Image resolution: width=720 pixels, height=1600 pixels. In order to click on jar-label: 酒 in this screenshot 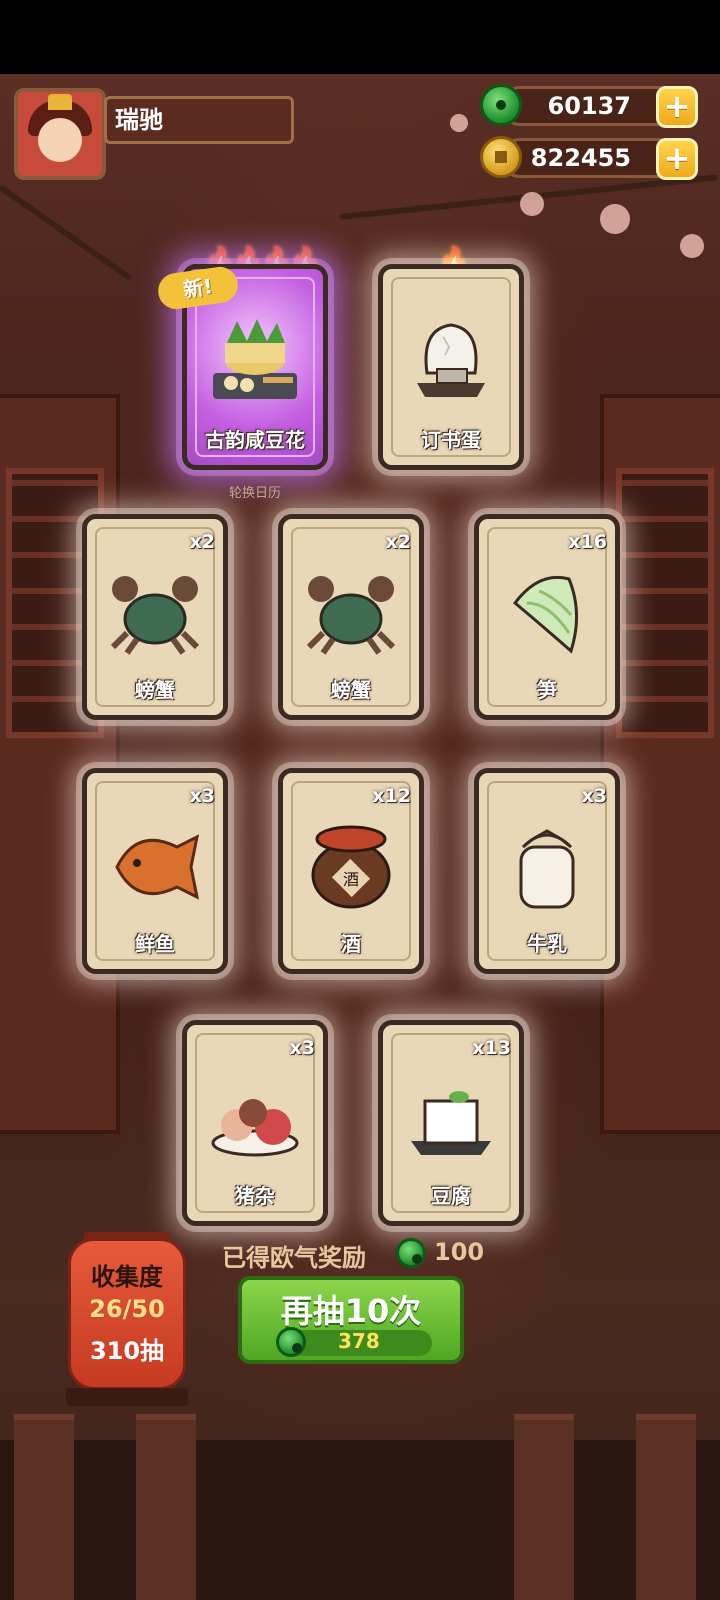, I will do `click(351, 879)`.